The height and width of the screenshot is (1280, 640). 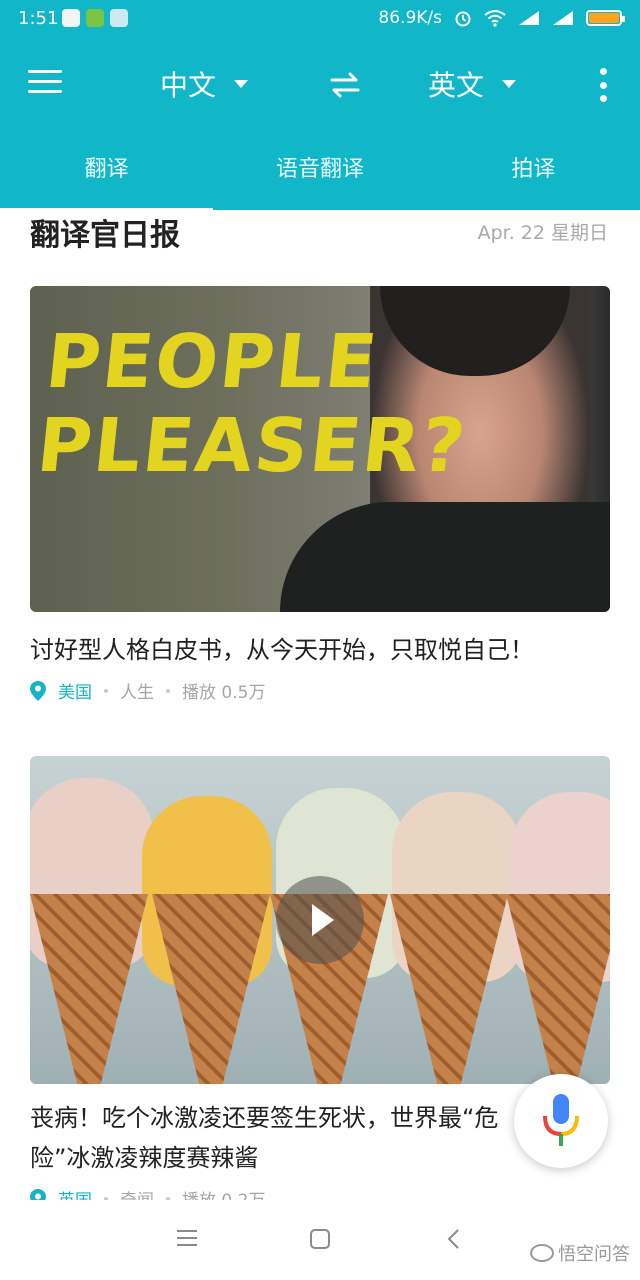 I want to click on article-title-line2: 险”冰激凌辣度赛辣酱, so click(x=144, y=1158).